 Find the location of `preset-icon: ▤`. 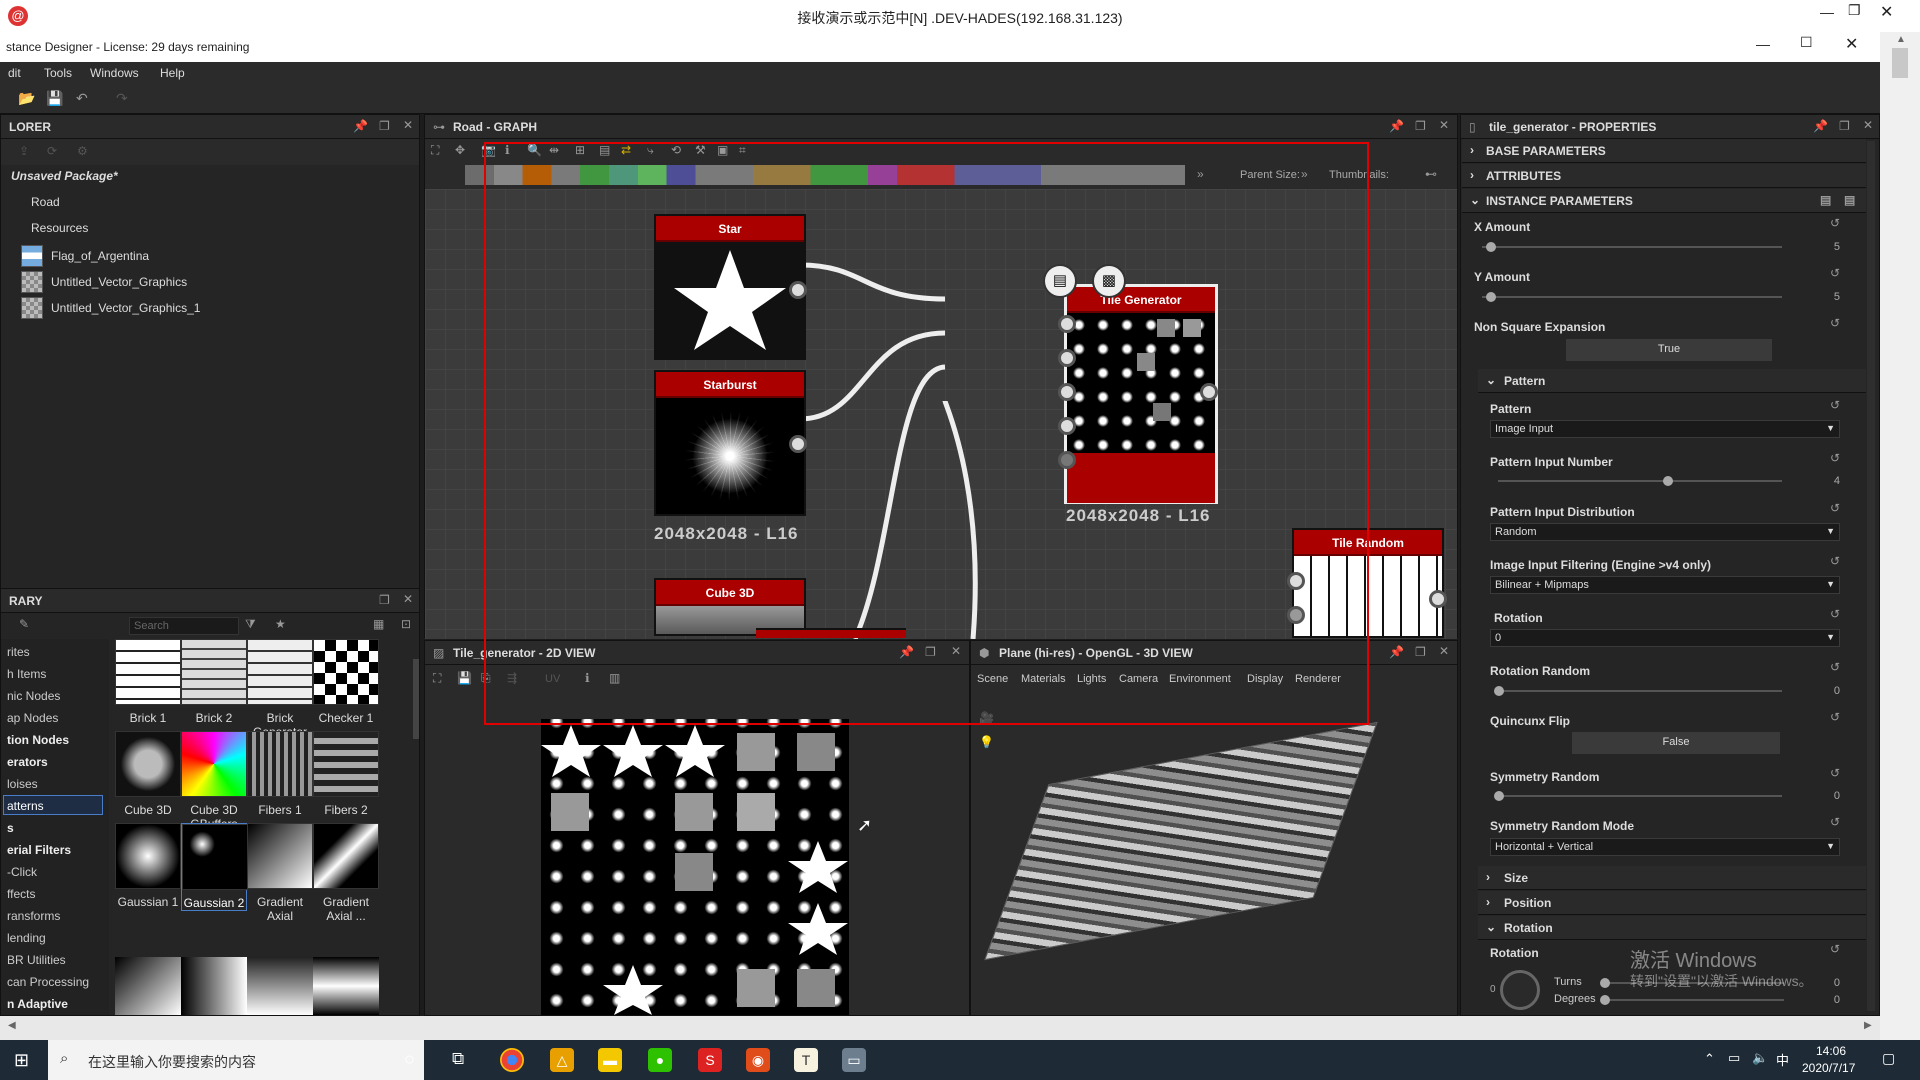

preset-icon: ▤ is located at coordinates (1825, 200).